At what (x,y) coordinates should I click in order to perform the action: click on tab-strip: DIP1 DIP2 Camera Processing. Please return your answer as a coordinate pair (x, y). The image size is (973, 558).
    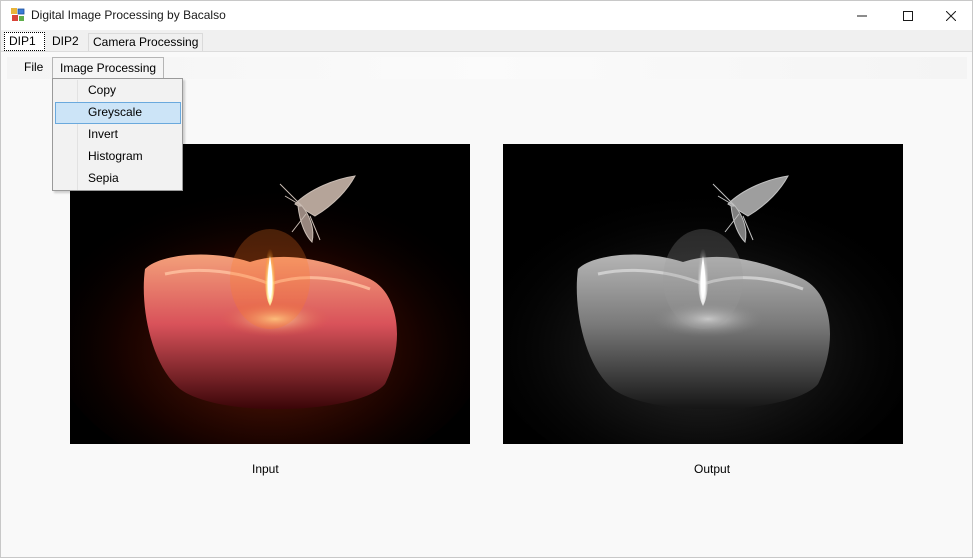
    Looking at the image, I should click on (486, 41).